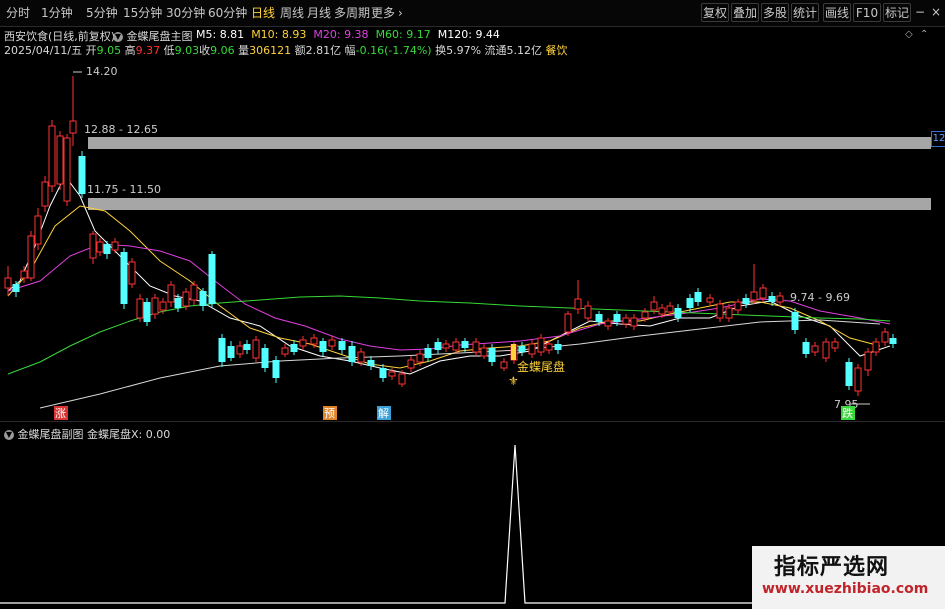  What do you see at coordinates (820, 297) in the screenshot?
I see `band-price-label: 9.74 - 9.69` at bounding box center [820, 297].